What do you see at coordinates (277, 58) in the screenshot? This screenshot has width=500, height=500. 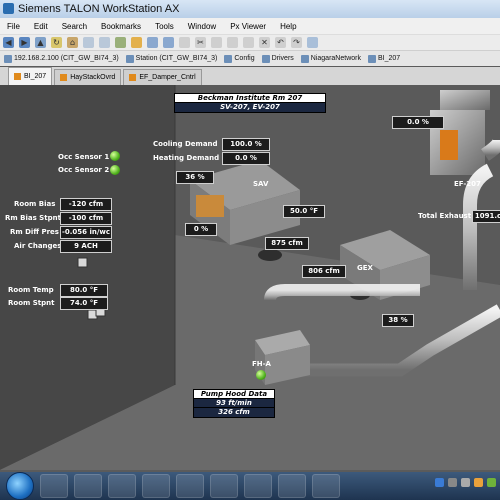 I see `address-drivers: Drivers` at bounding box center [277, 58].